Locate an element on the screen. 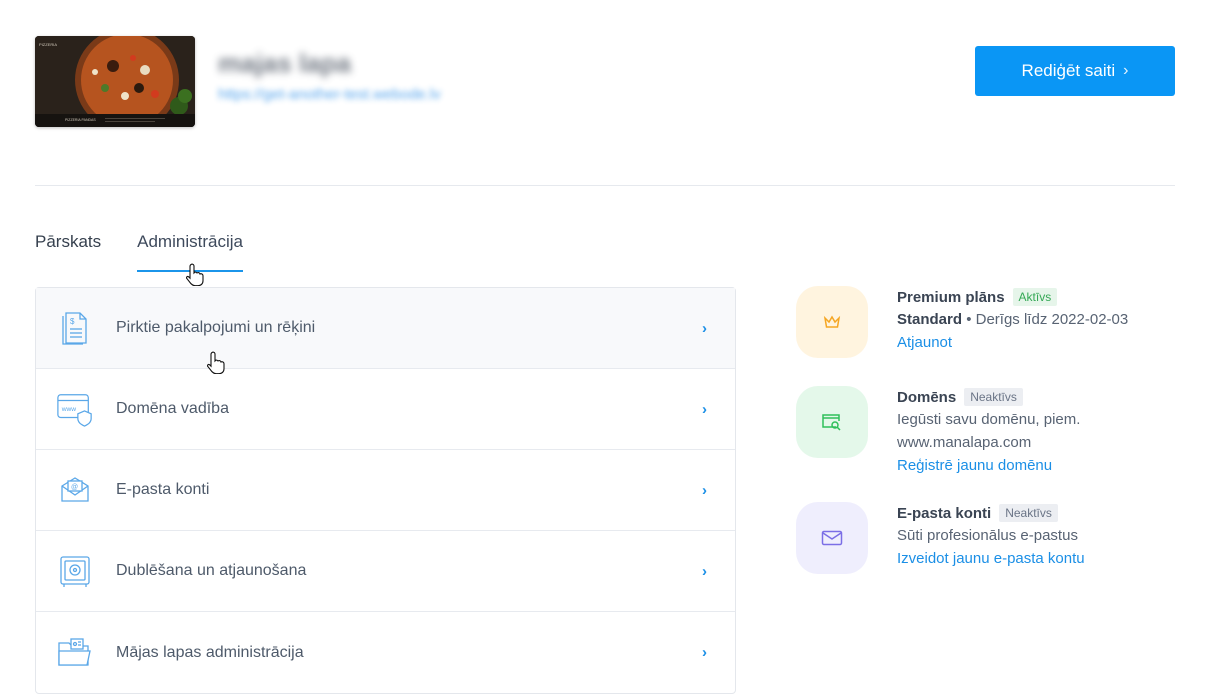  admin-item-backup-restore: Dublēšana un atjaunošana › is located at coordinates (385, 571).